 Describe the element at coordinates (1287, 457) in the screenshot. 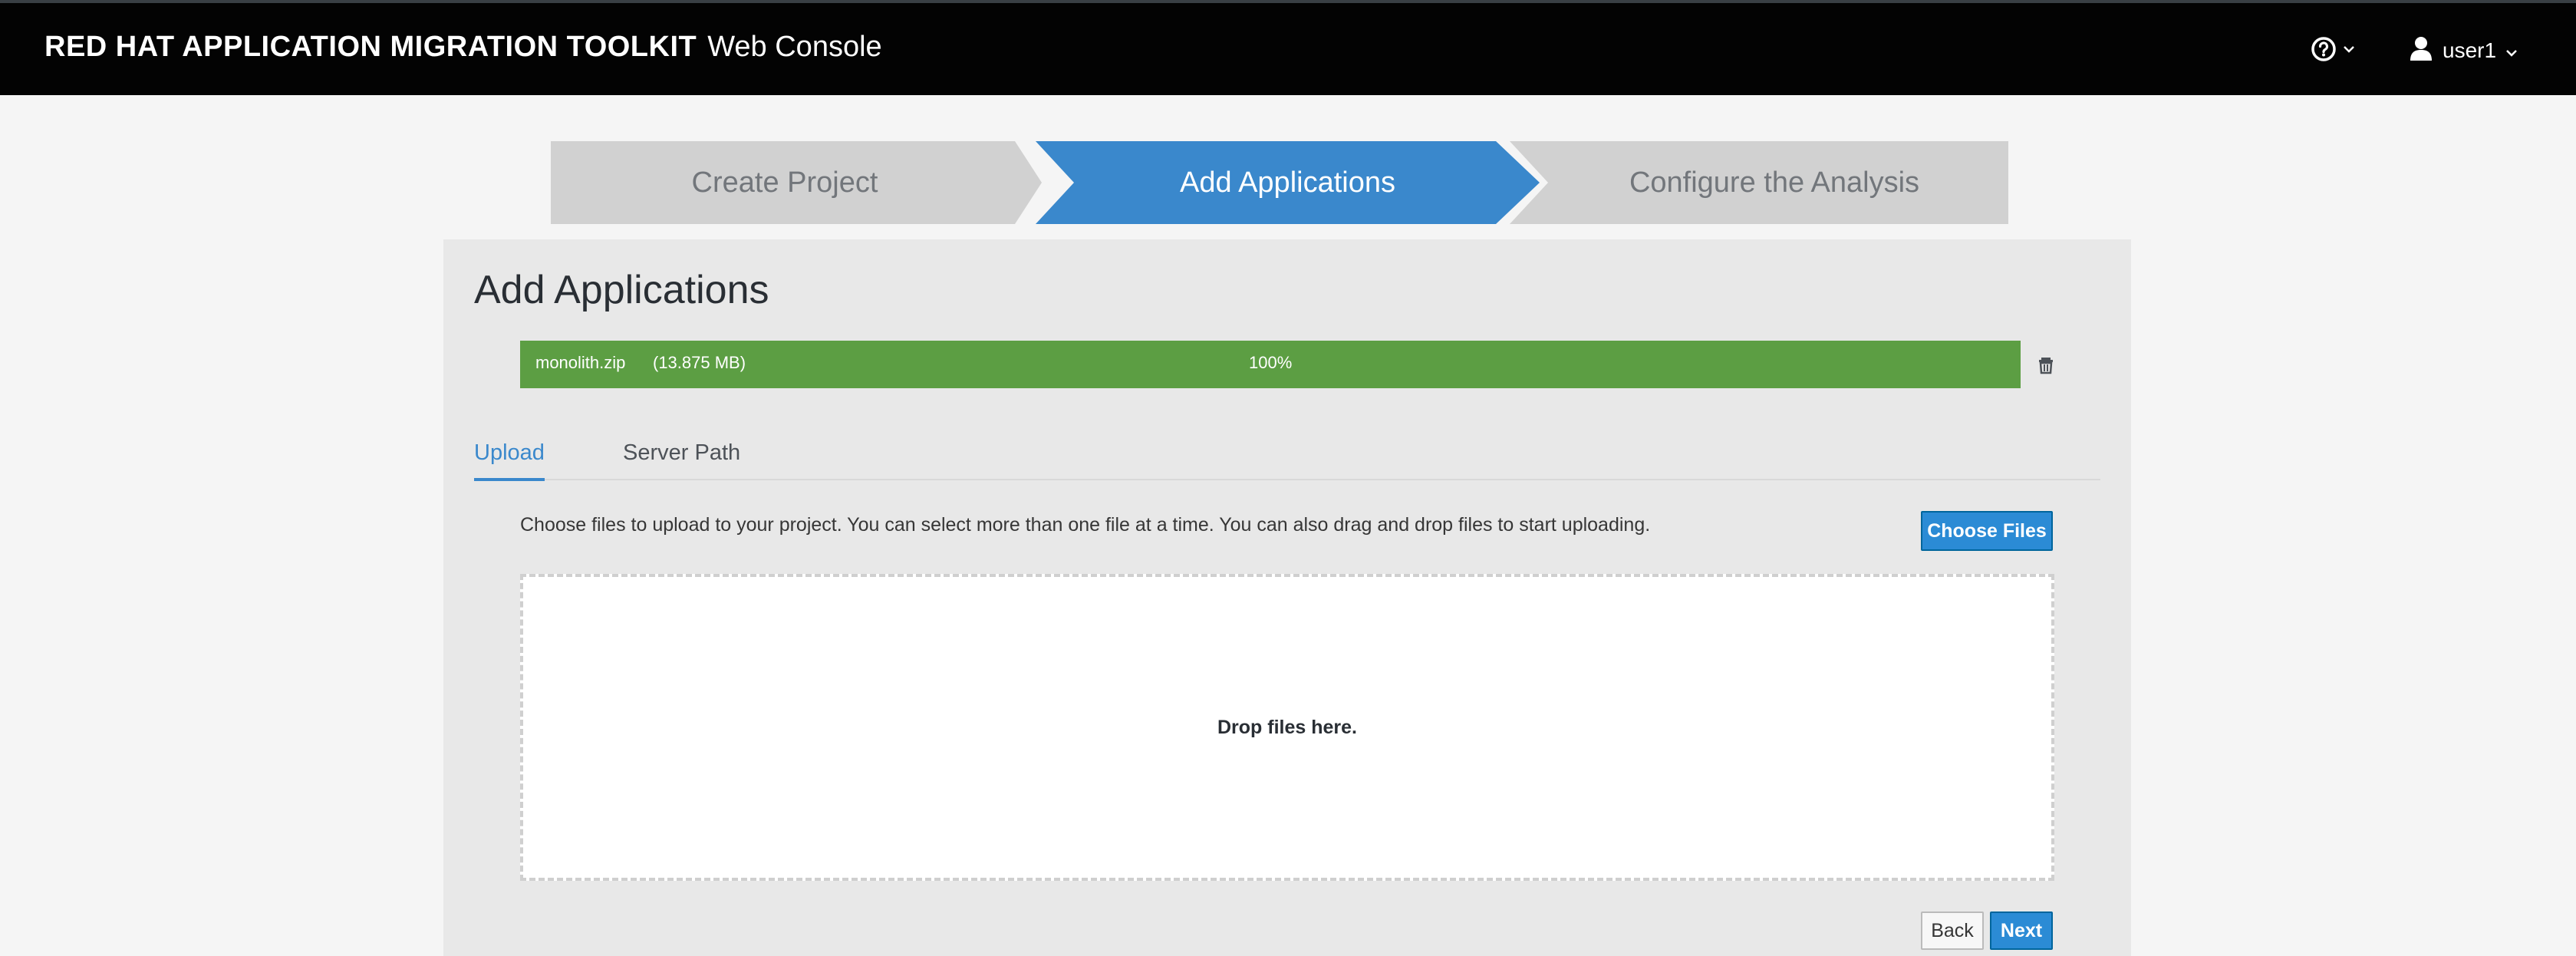

I see `upload-tabs: Upload Server Path` at that location.